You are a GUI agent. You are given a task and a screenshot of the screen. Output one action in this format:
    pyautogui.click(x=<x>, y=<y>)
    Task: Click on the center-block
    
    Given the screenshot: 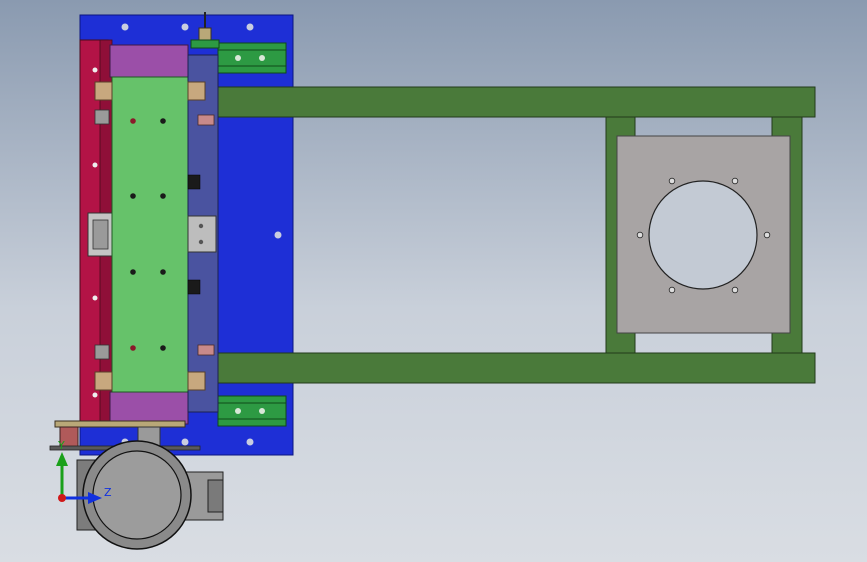 What is the action you would take?
    pyautogui.click(x=150, y=234)
    